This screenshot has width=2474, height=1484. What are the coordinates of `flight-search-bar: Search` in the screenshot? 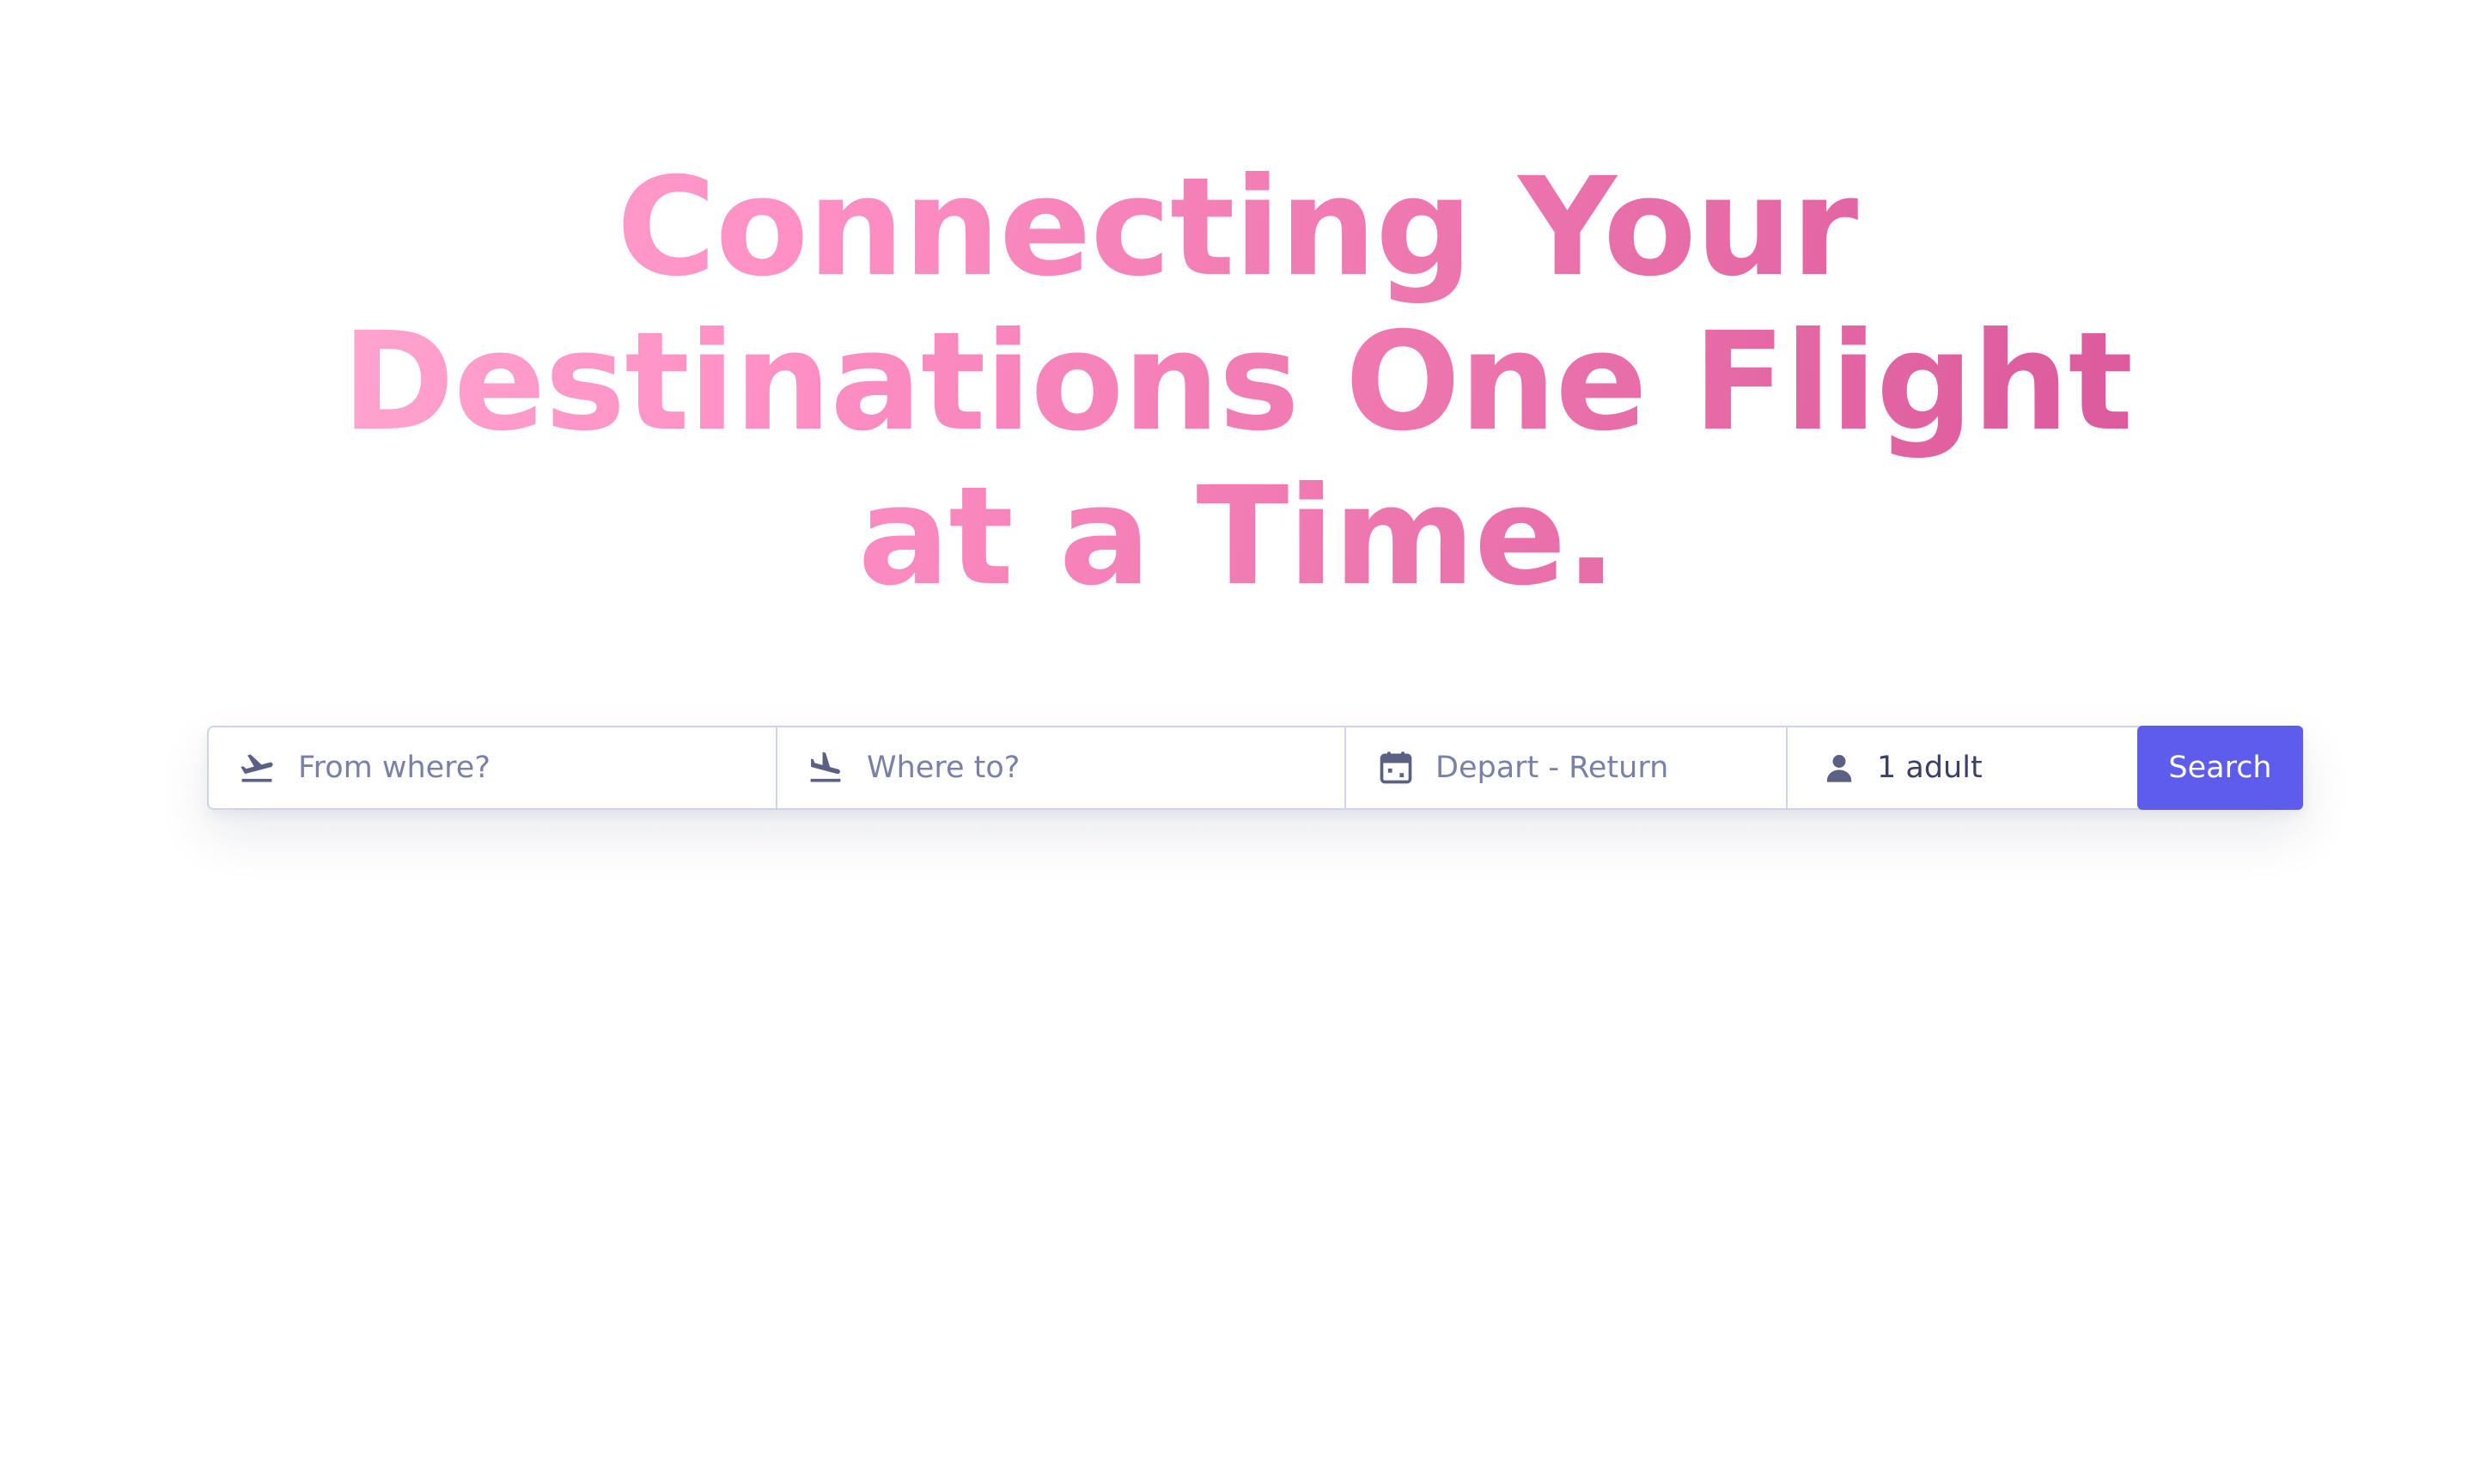 It's located at (1255, 768).